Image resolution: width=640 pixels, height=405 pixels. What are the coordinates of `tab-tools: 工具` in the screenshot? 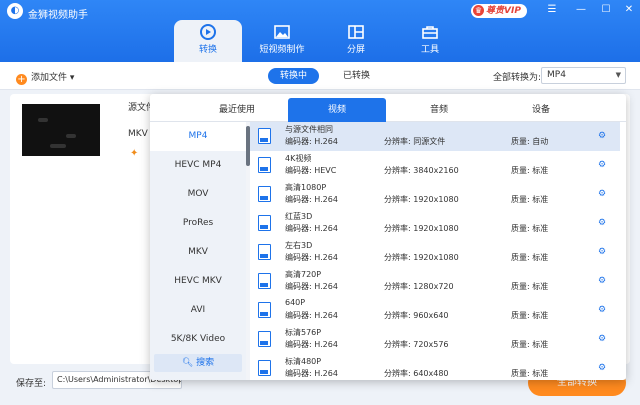 It's located at (430, 41).